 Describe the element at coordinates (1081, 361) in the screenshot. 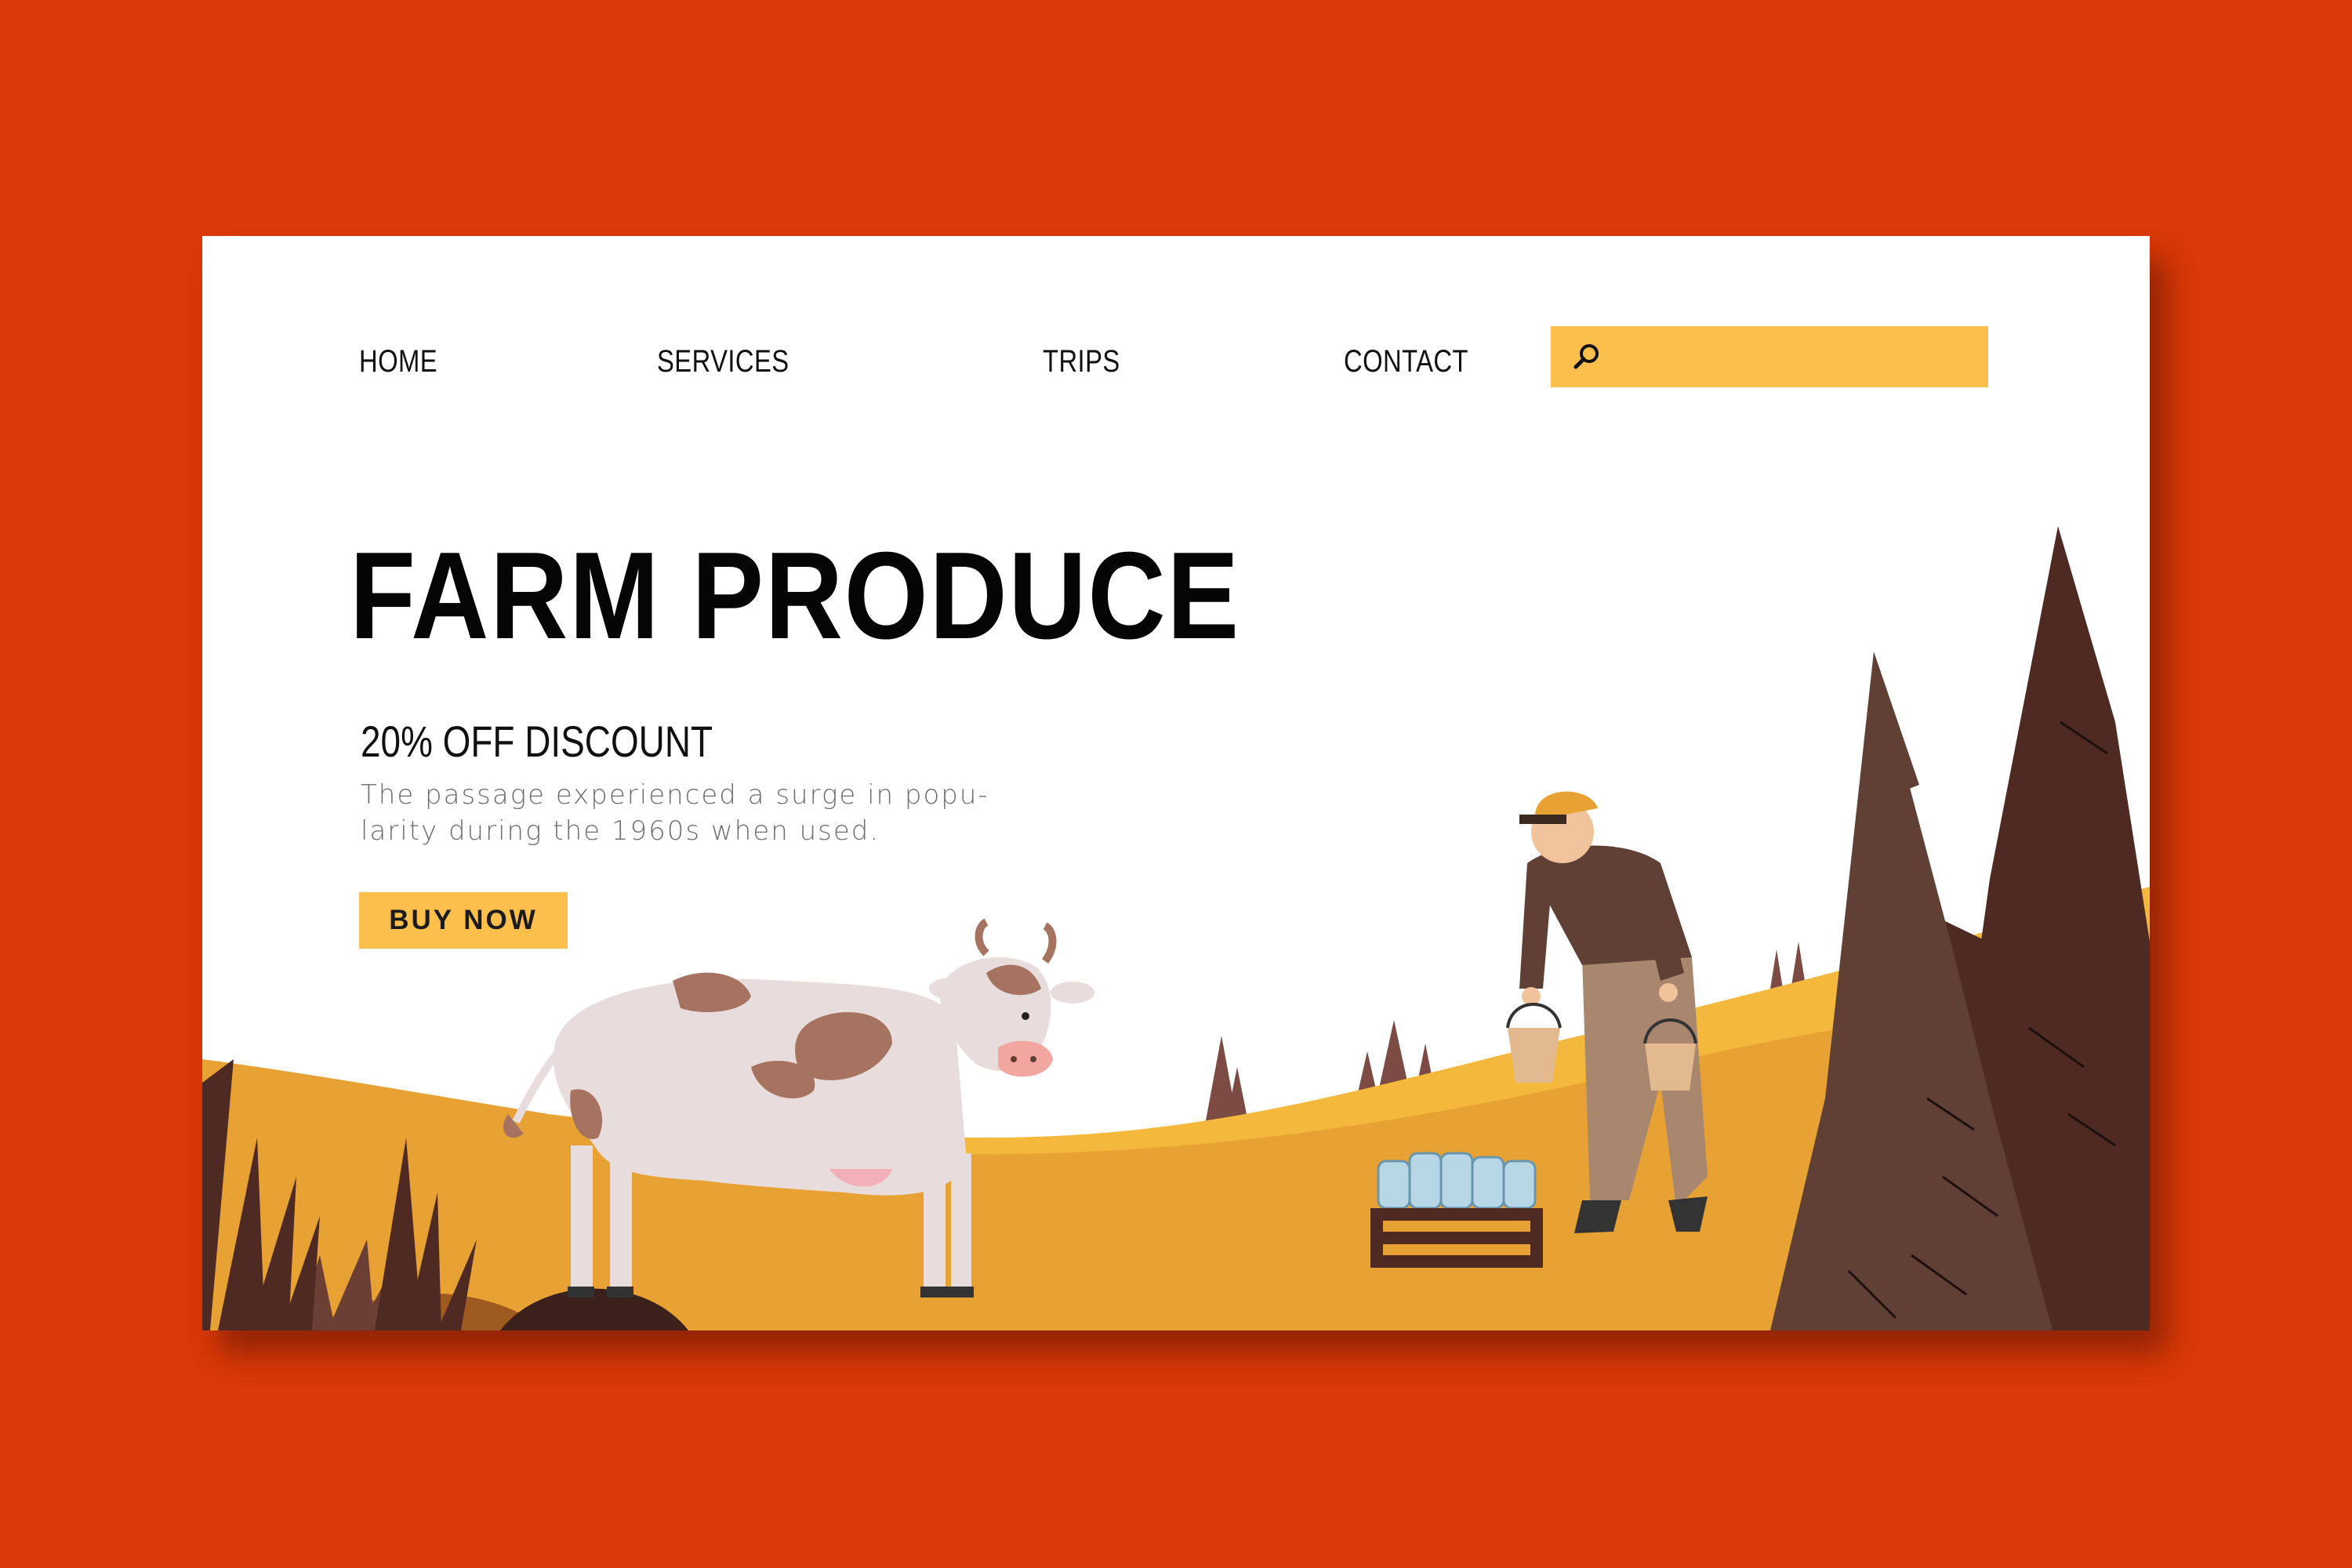

I see `nav-trips-link: TRIPS` at that location.